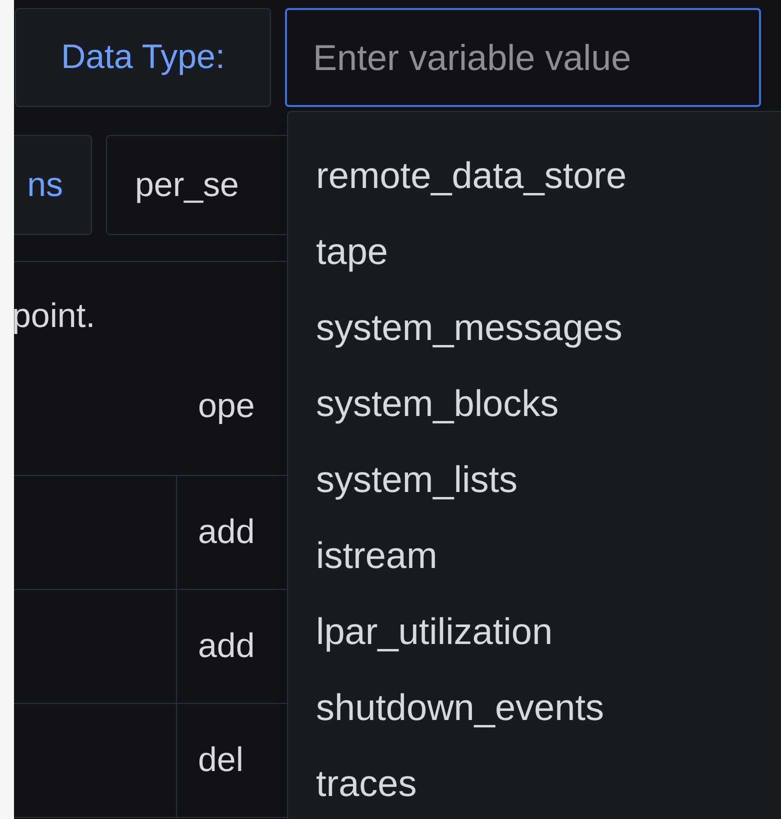  I want to click on dropdown-option: system_blocks, so click(423, 404).